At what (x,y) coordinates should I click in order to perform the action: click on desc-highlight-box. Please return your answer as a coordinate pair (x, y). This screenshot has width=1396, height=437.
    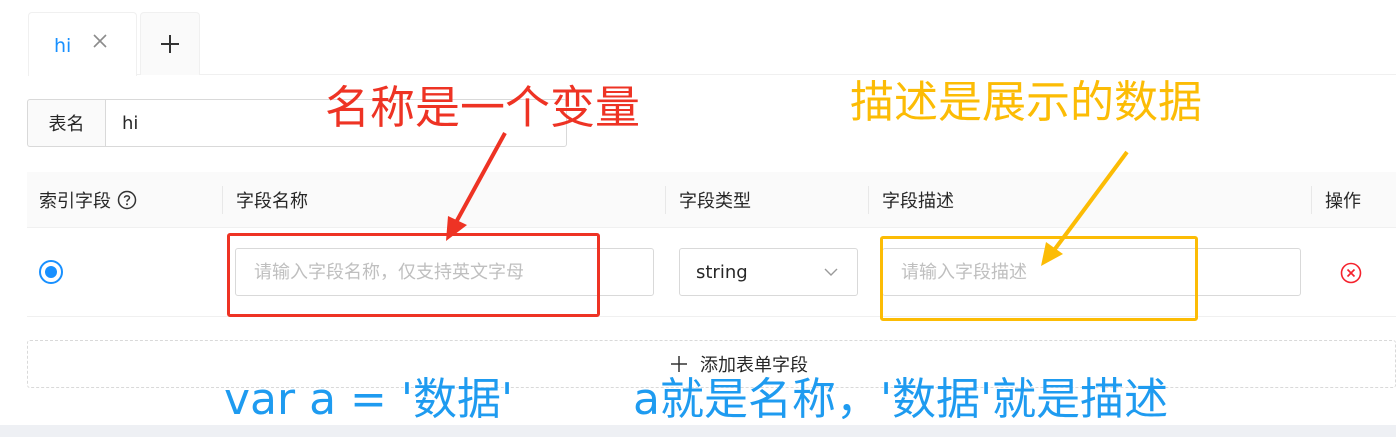
    Looking at the image, I should click on (1039, 278).